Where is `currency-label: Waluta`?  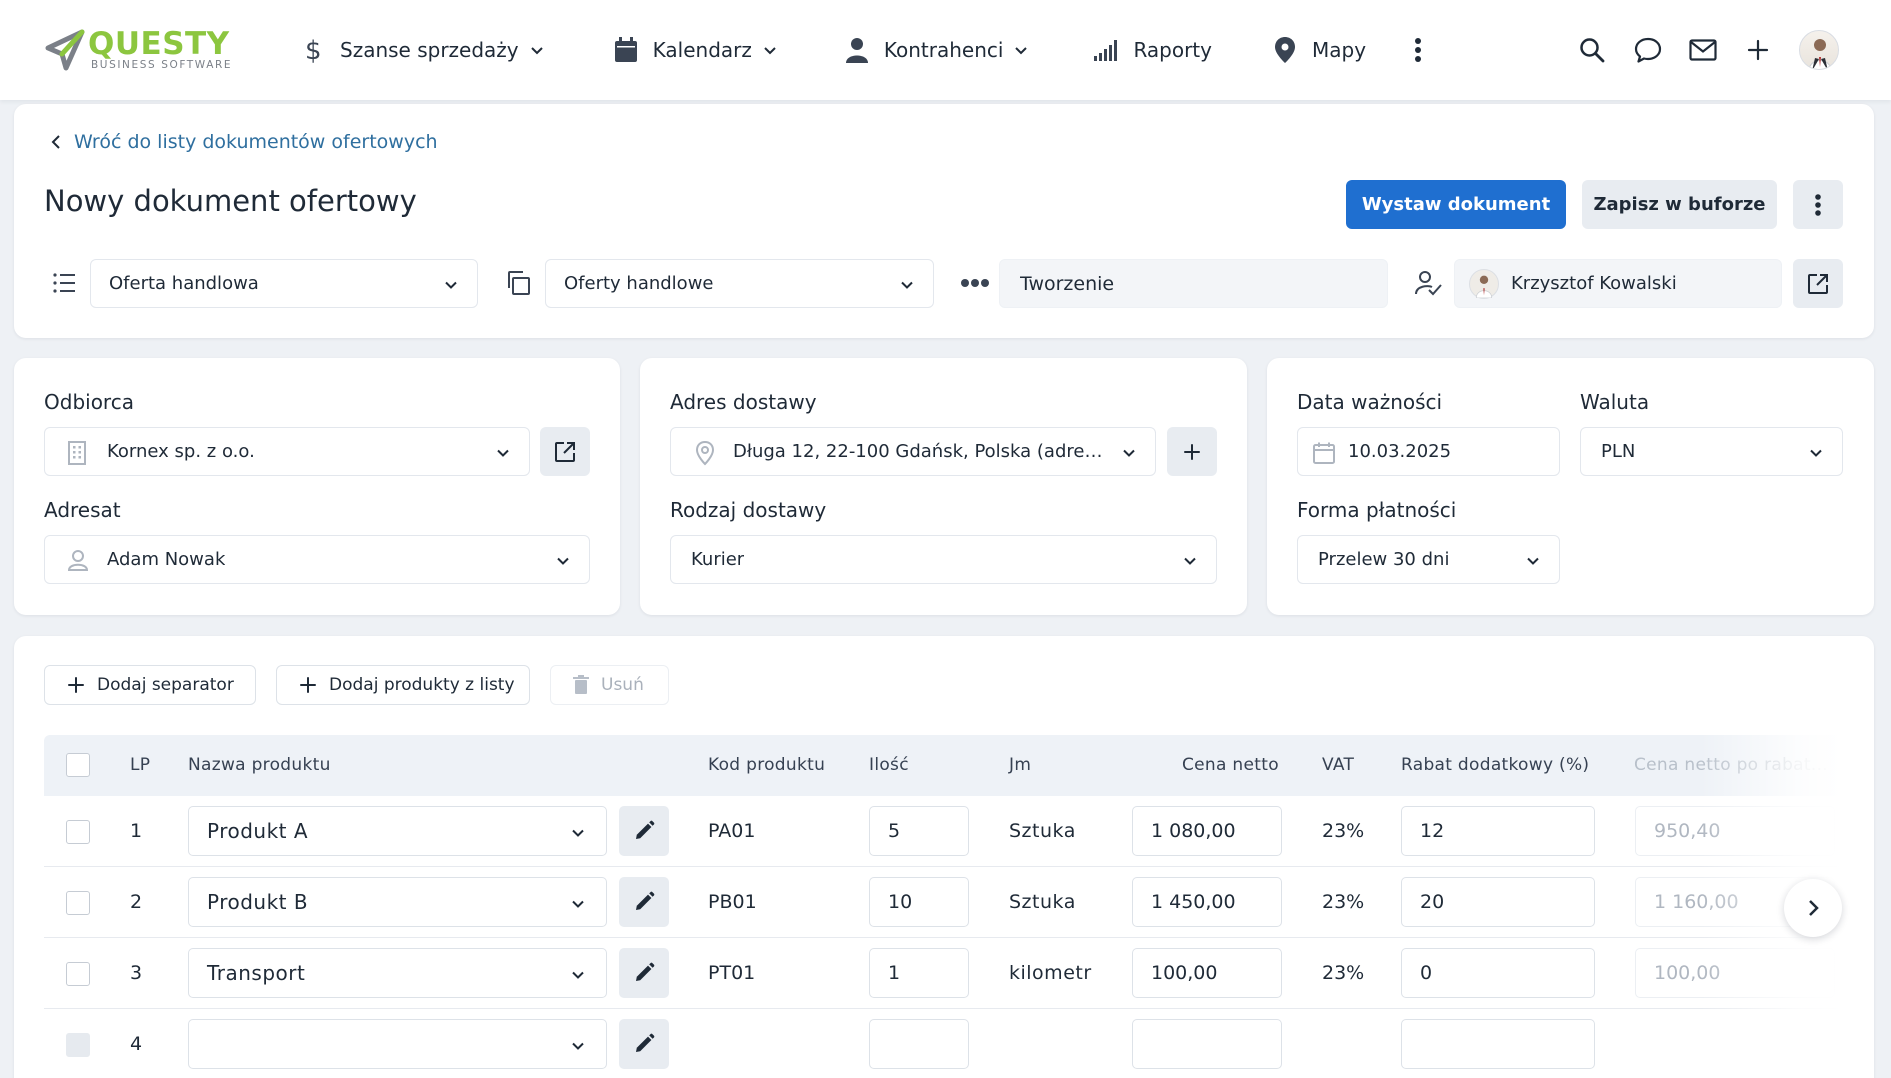 currency-label: Waluta is located at coordinates (1615, 402).